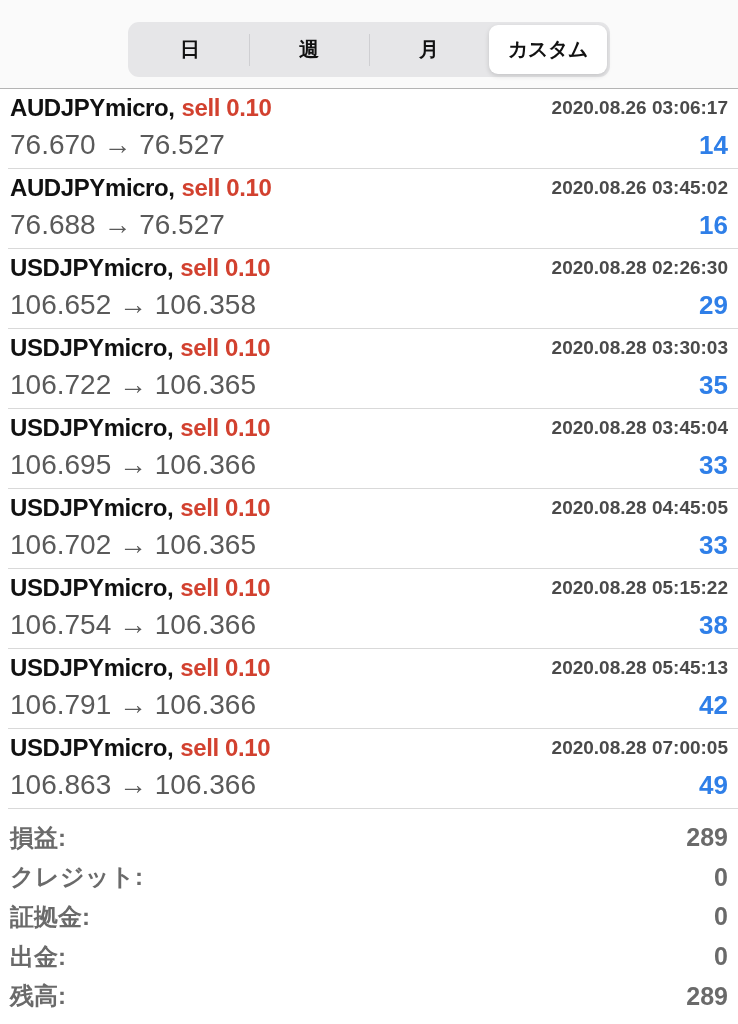 Image resolution: width=738 pixels, height=1024 pixels. I want to click on summary-label: クレジット:, so click(76, 877).